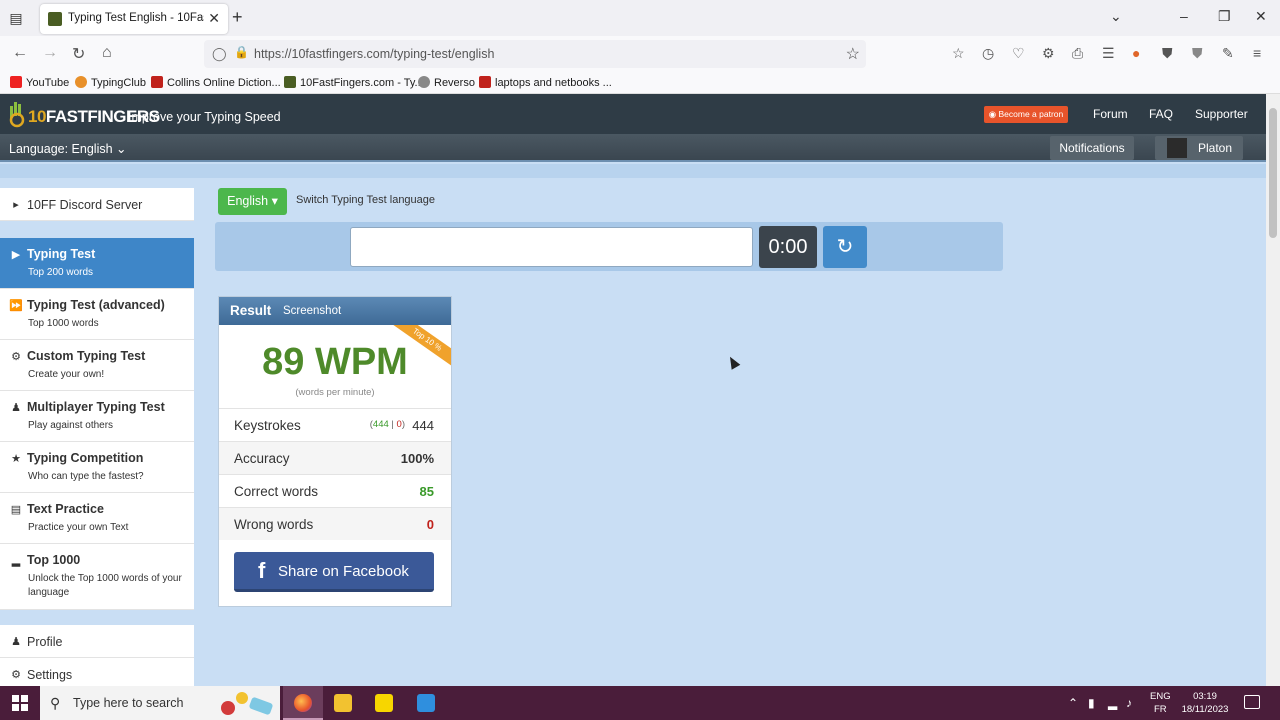 This screenshot has height=720, width=1280. Describe the element at coordinates (110, 82) in the screenshot. I see `bookmark-typingclub: TypingClub` at that location.